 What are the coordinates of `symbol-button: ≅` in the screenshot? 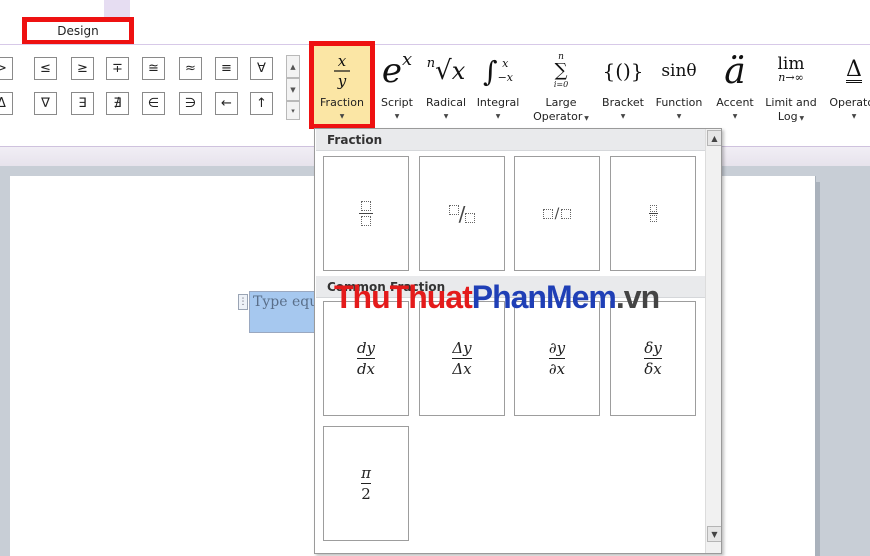 It's located at (153, 68).